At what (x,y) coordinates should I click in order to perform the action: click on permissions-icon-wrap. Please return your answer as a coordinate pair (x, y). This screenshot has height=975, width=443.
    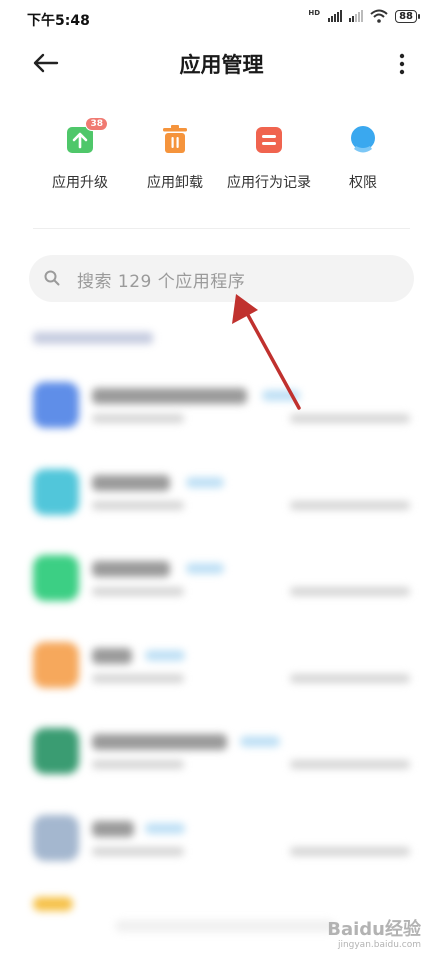
    Looking at the image, I should click on (363, 140).